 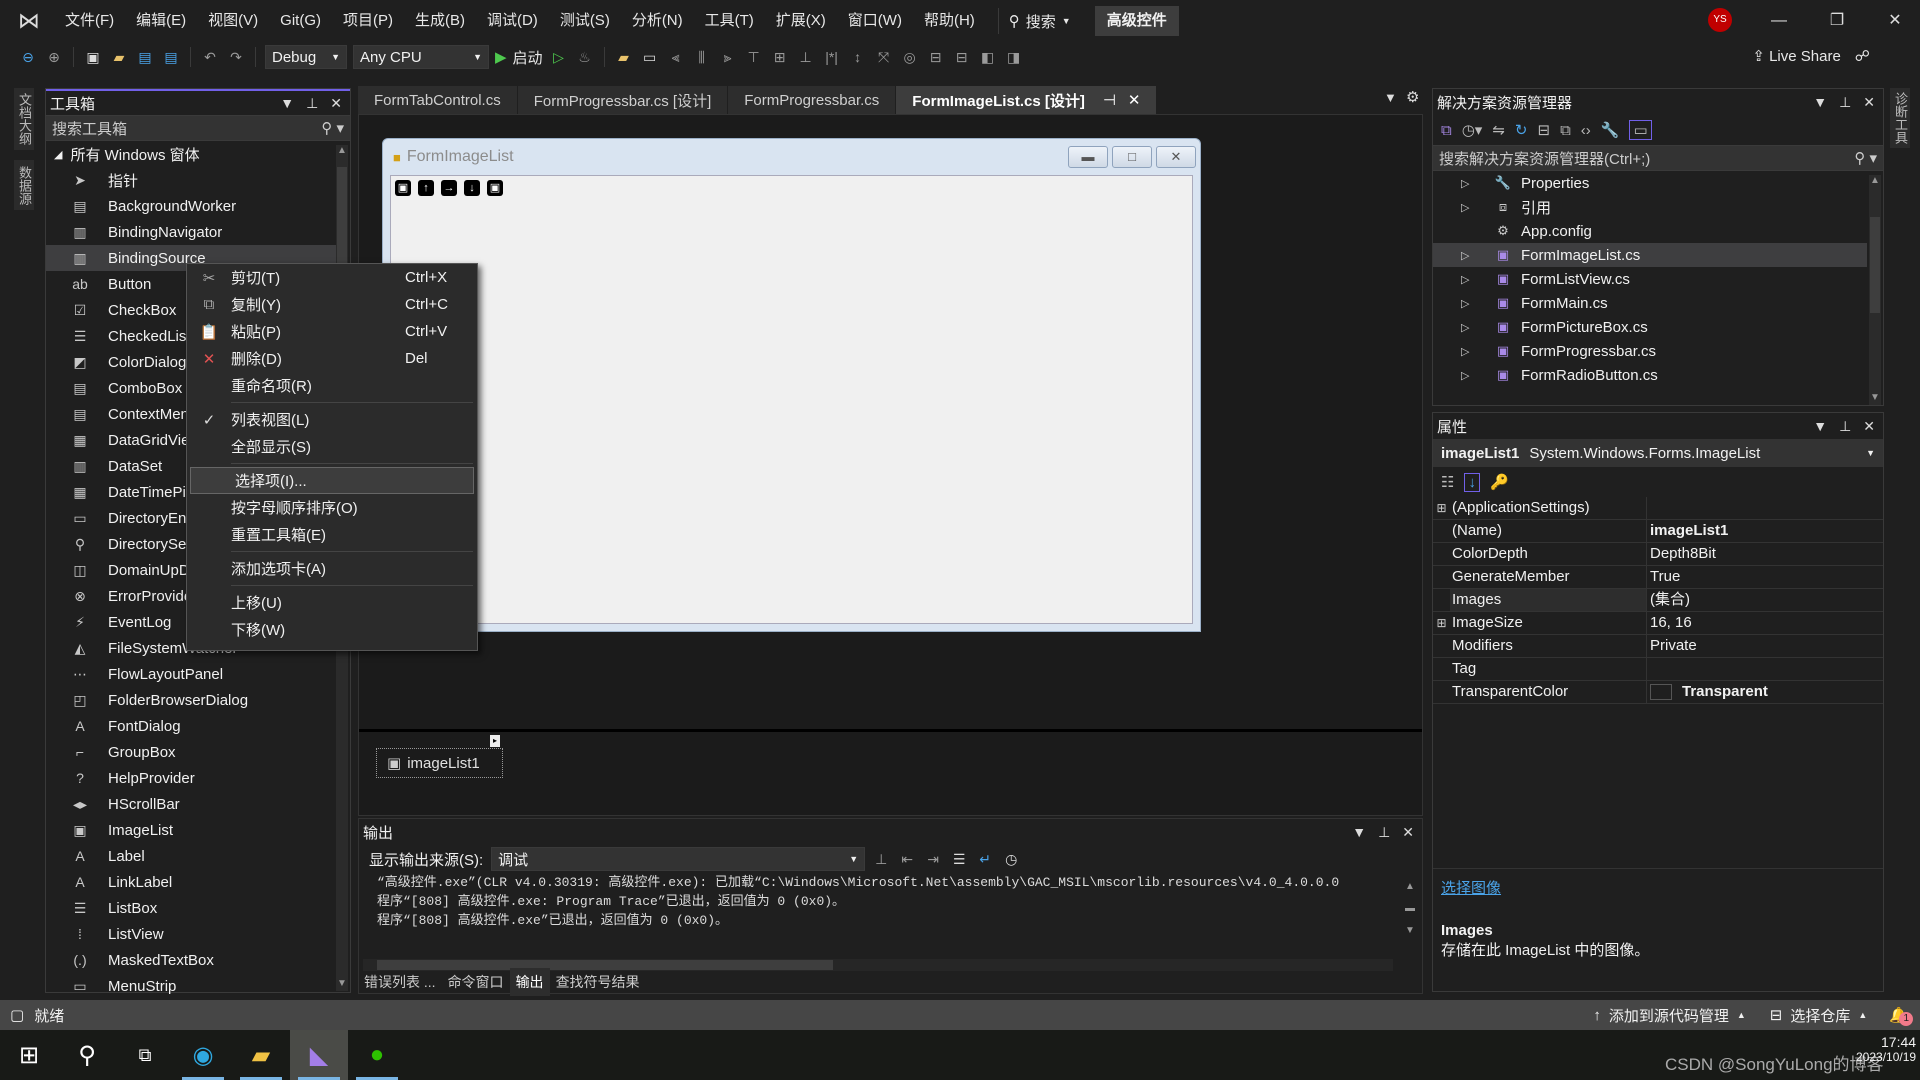 I want to click on document-tab: FormTabControl.cs, so click(x=438, y=100).